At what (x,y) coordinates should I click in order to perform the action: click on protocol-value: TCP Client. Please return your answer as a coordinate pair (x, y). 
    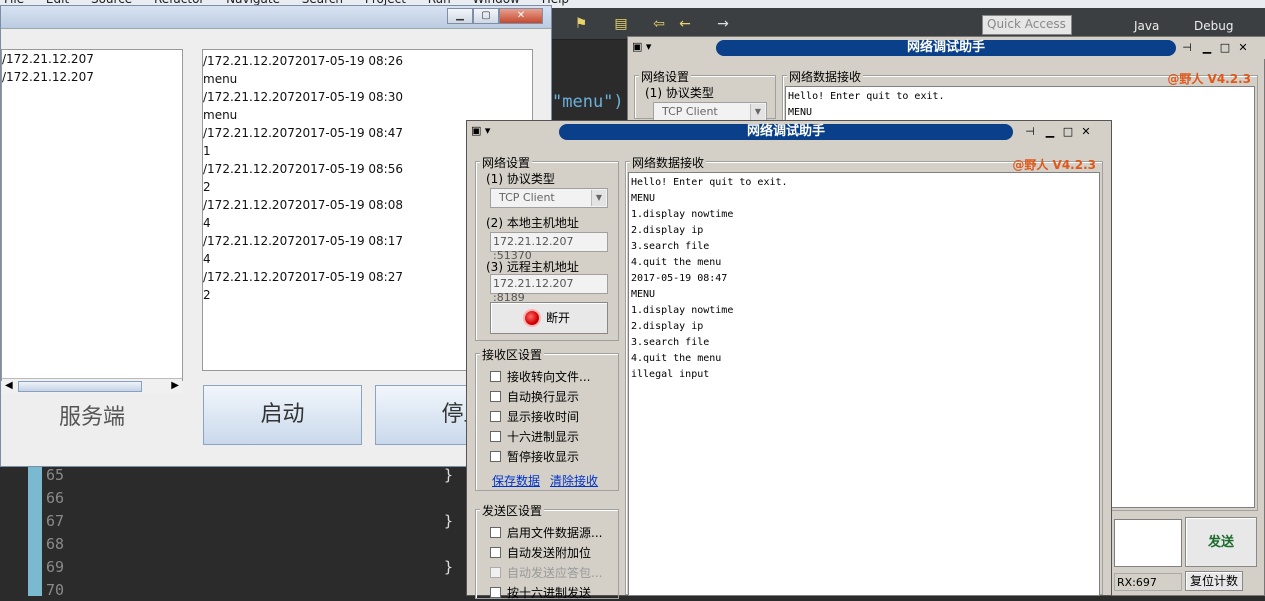
    Looking at the image, I should click on (690, 111).